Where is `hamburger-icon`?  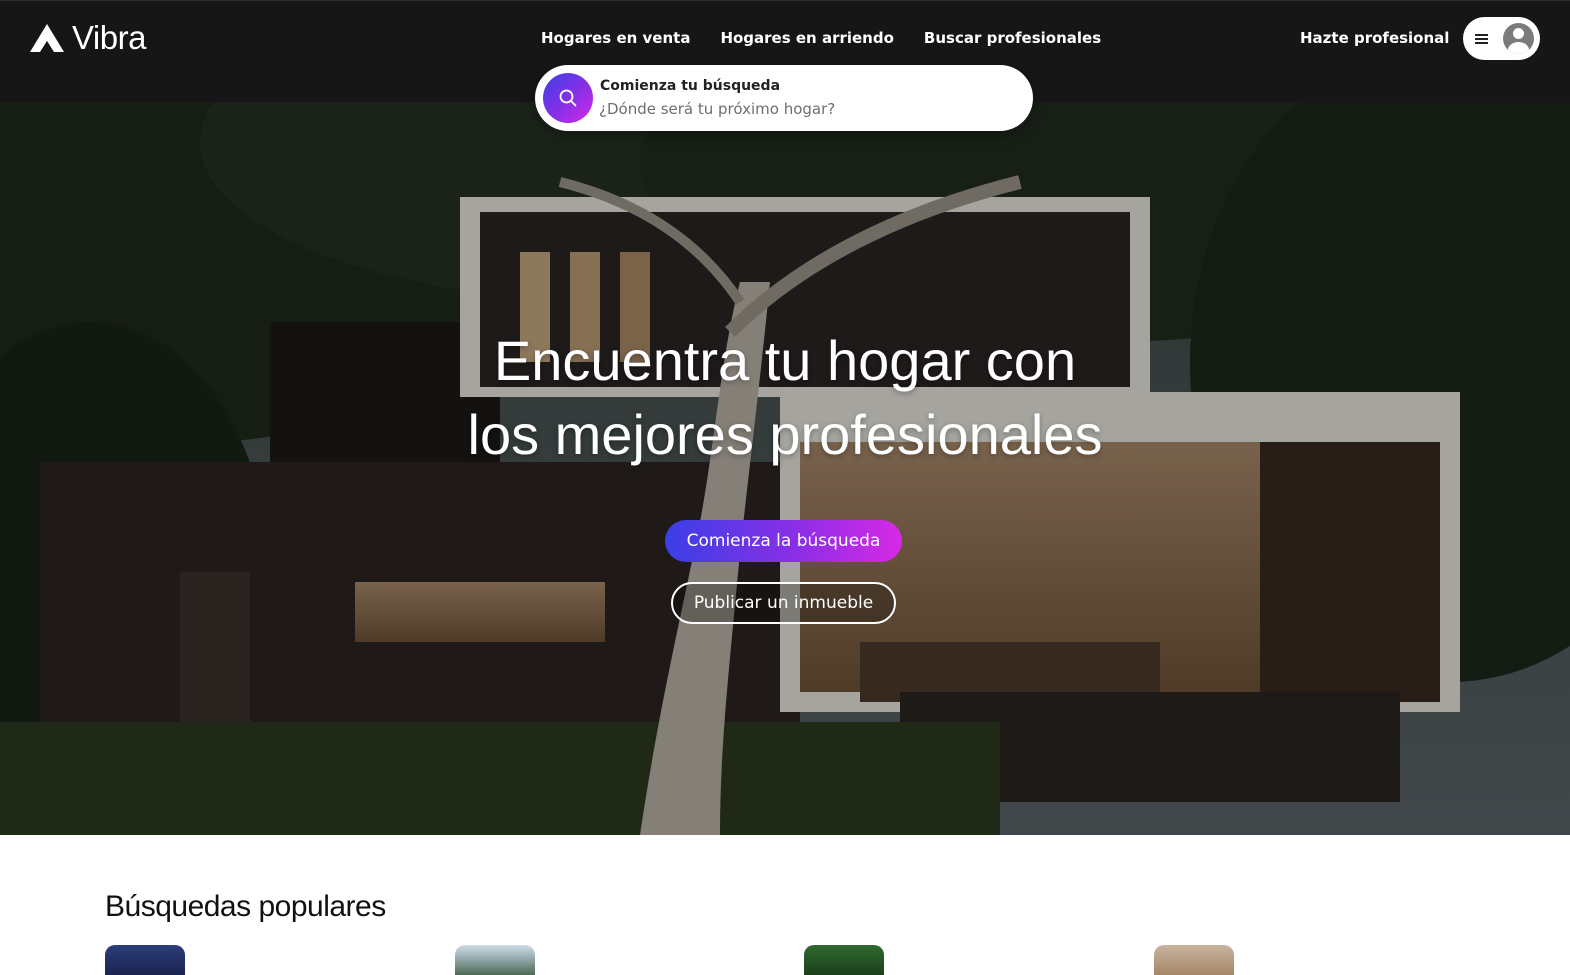 hamburger-icon is located at coordinates (1481, 39).